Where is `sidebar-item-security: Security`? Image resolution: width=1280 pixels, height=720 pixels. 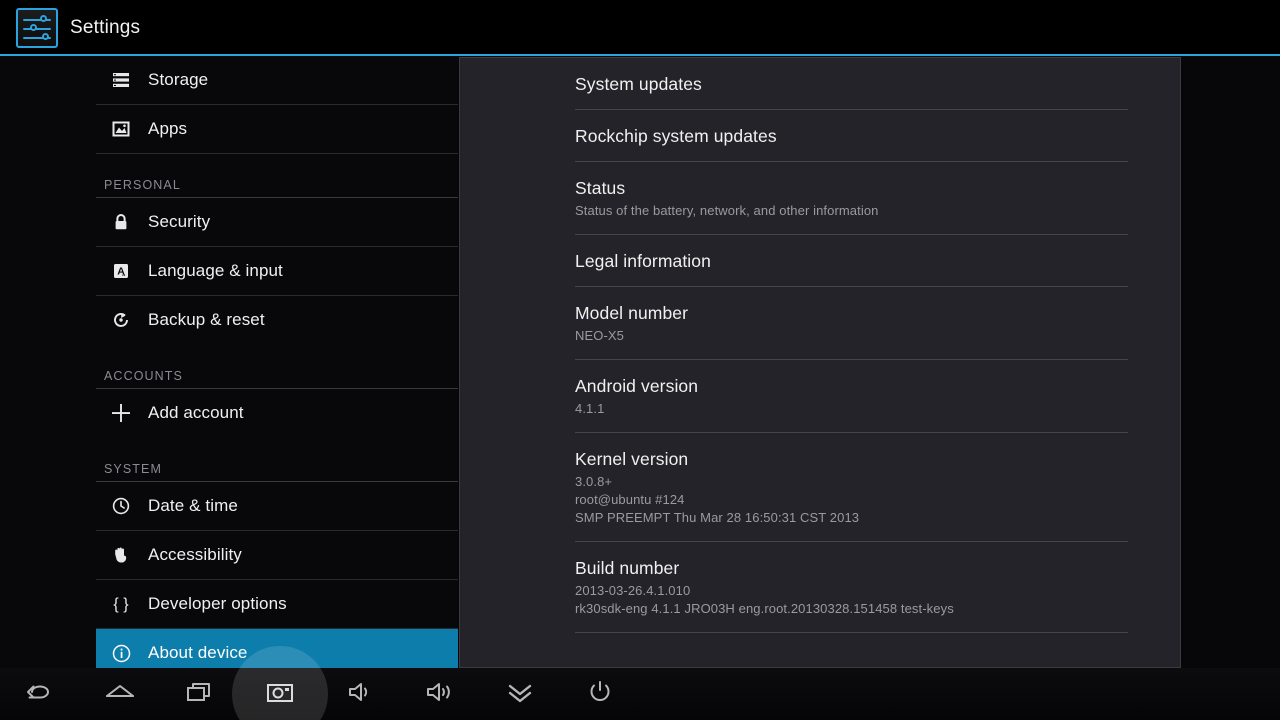
sidebar-item-security: Security is located at coordinates (277, 222).